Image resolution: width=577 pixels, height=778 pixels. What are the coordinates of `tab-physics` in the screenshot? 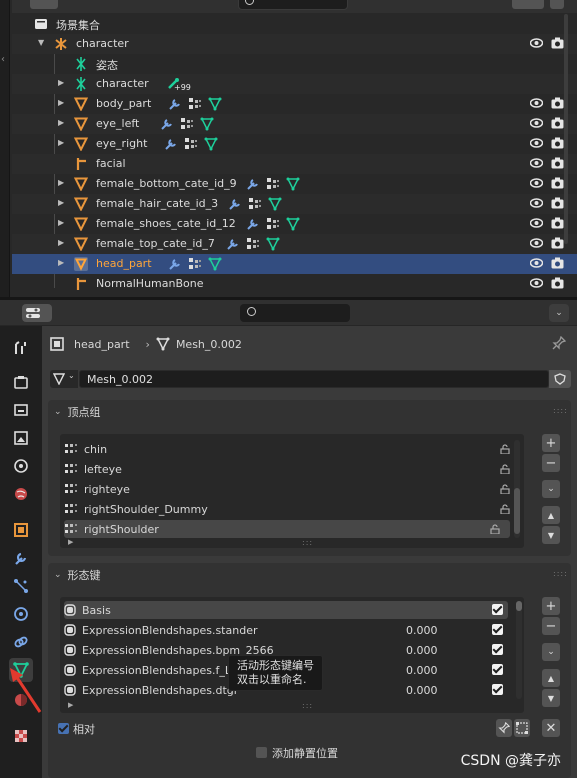 It's located at (21, 614).